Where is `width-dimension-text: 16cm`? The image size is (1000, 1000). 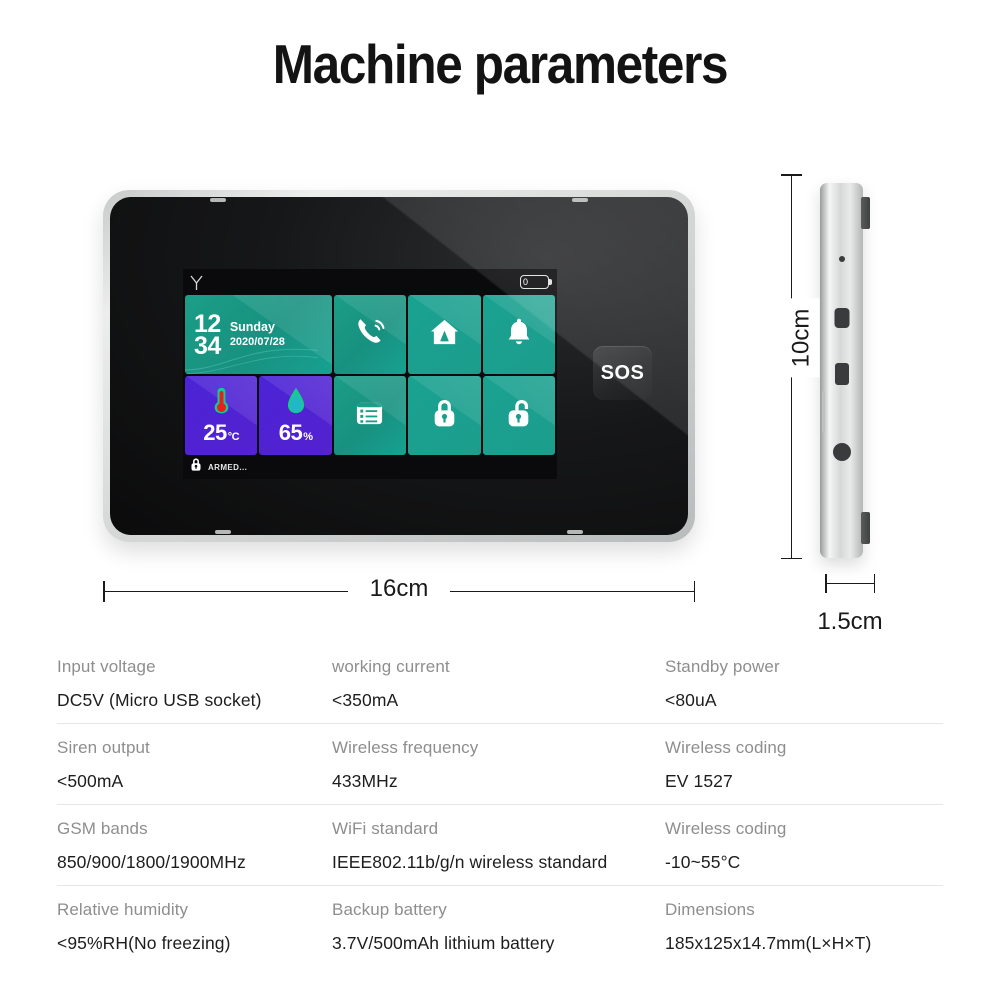 width-dimension-text: 16cm is located at coordinates (399, 588).